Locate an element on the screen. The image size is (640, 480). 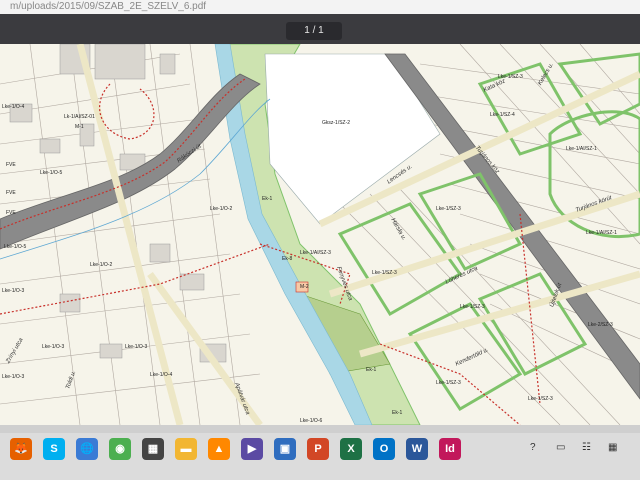
save-icon: ▣ is located at coordinates (285, 449).